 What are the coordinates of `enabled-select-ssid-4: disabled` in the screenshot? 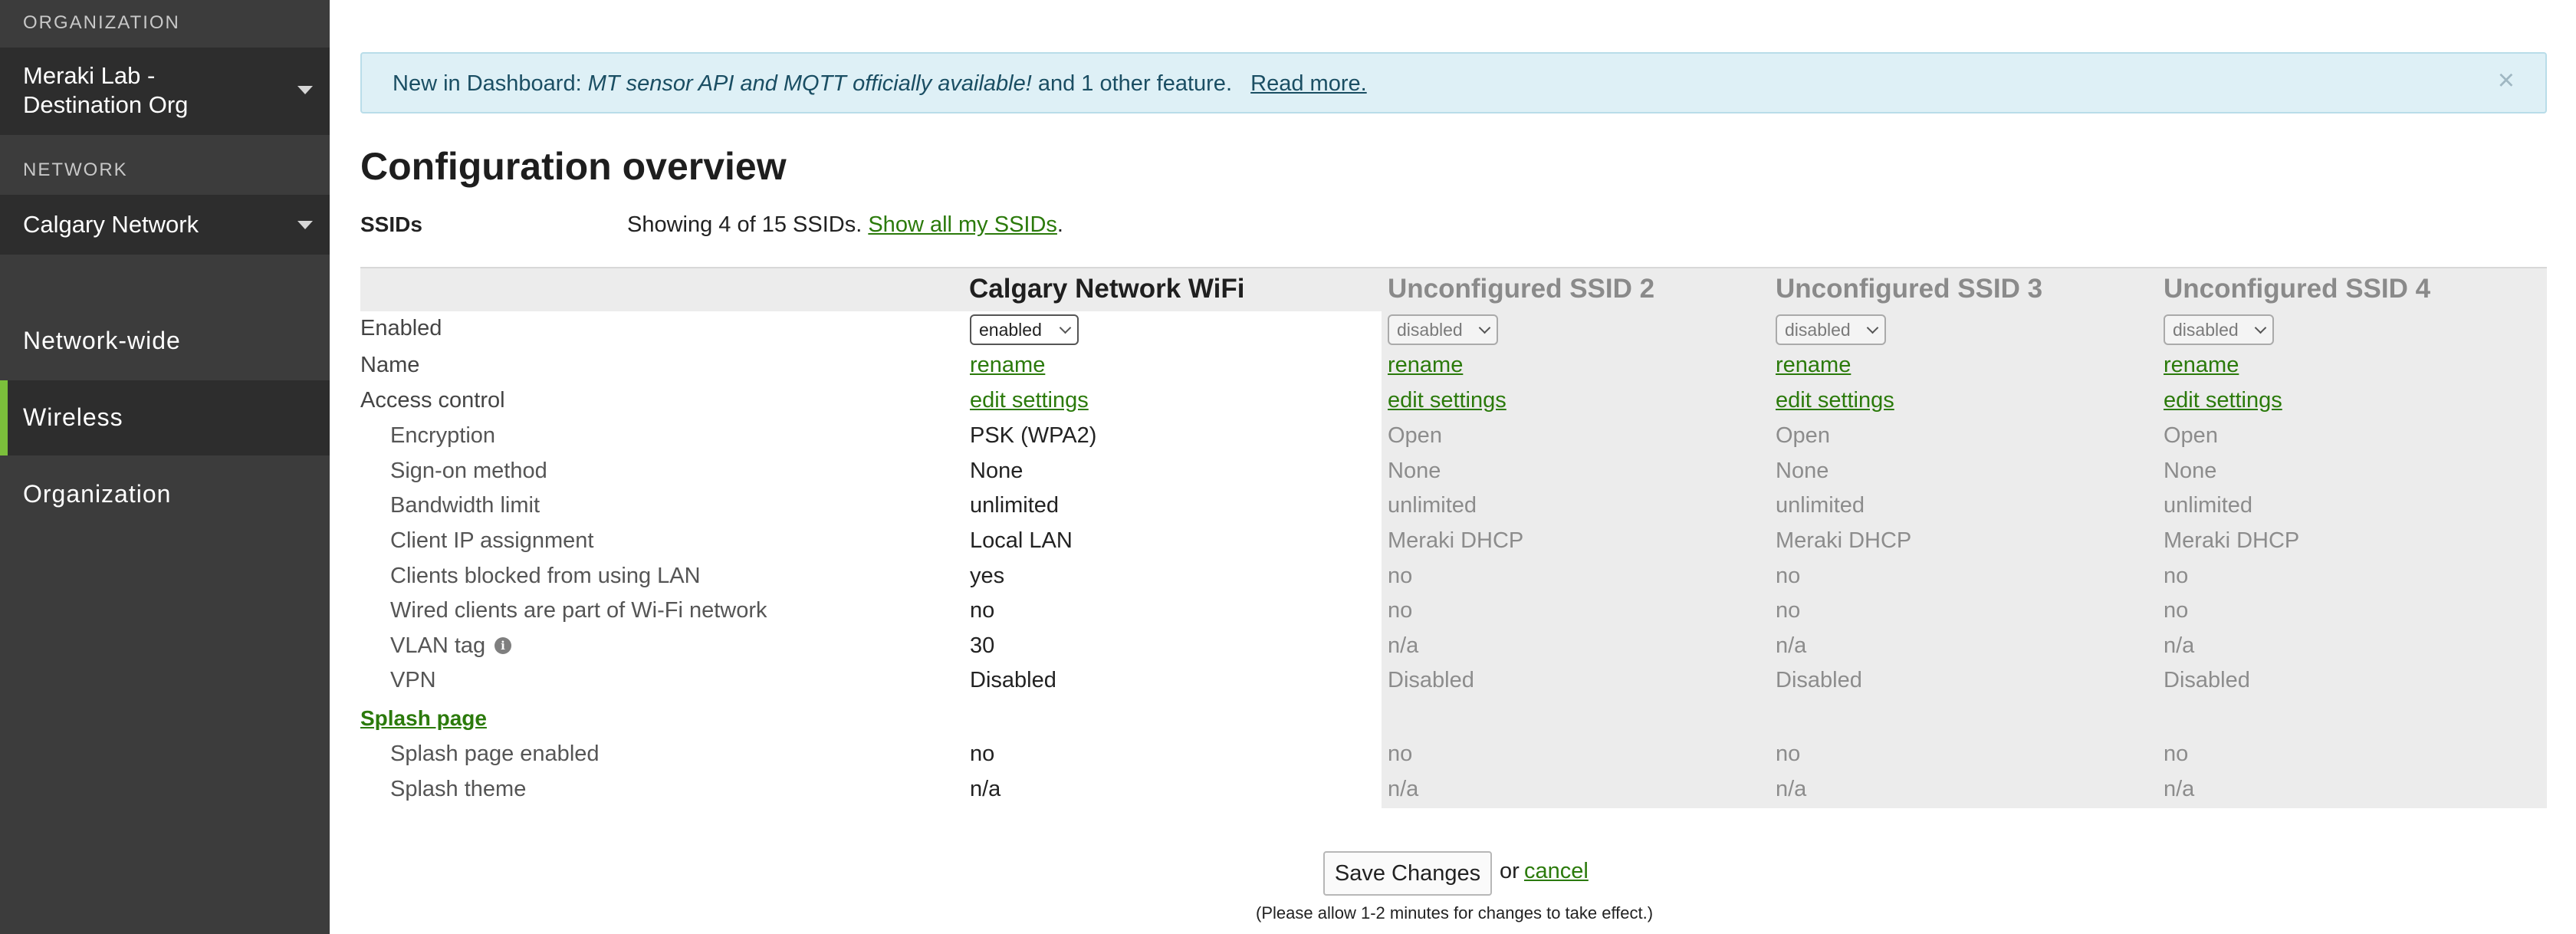 It's located at (2219, 329).